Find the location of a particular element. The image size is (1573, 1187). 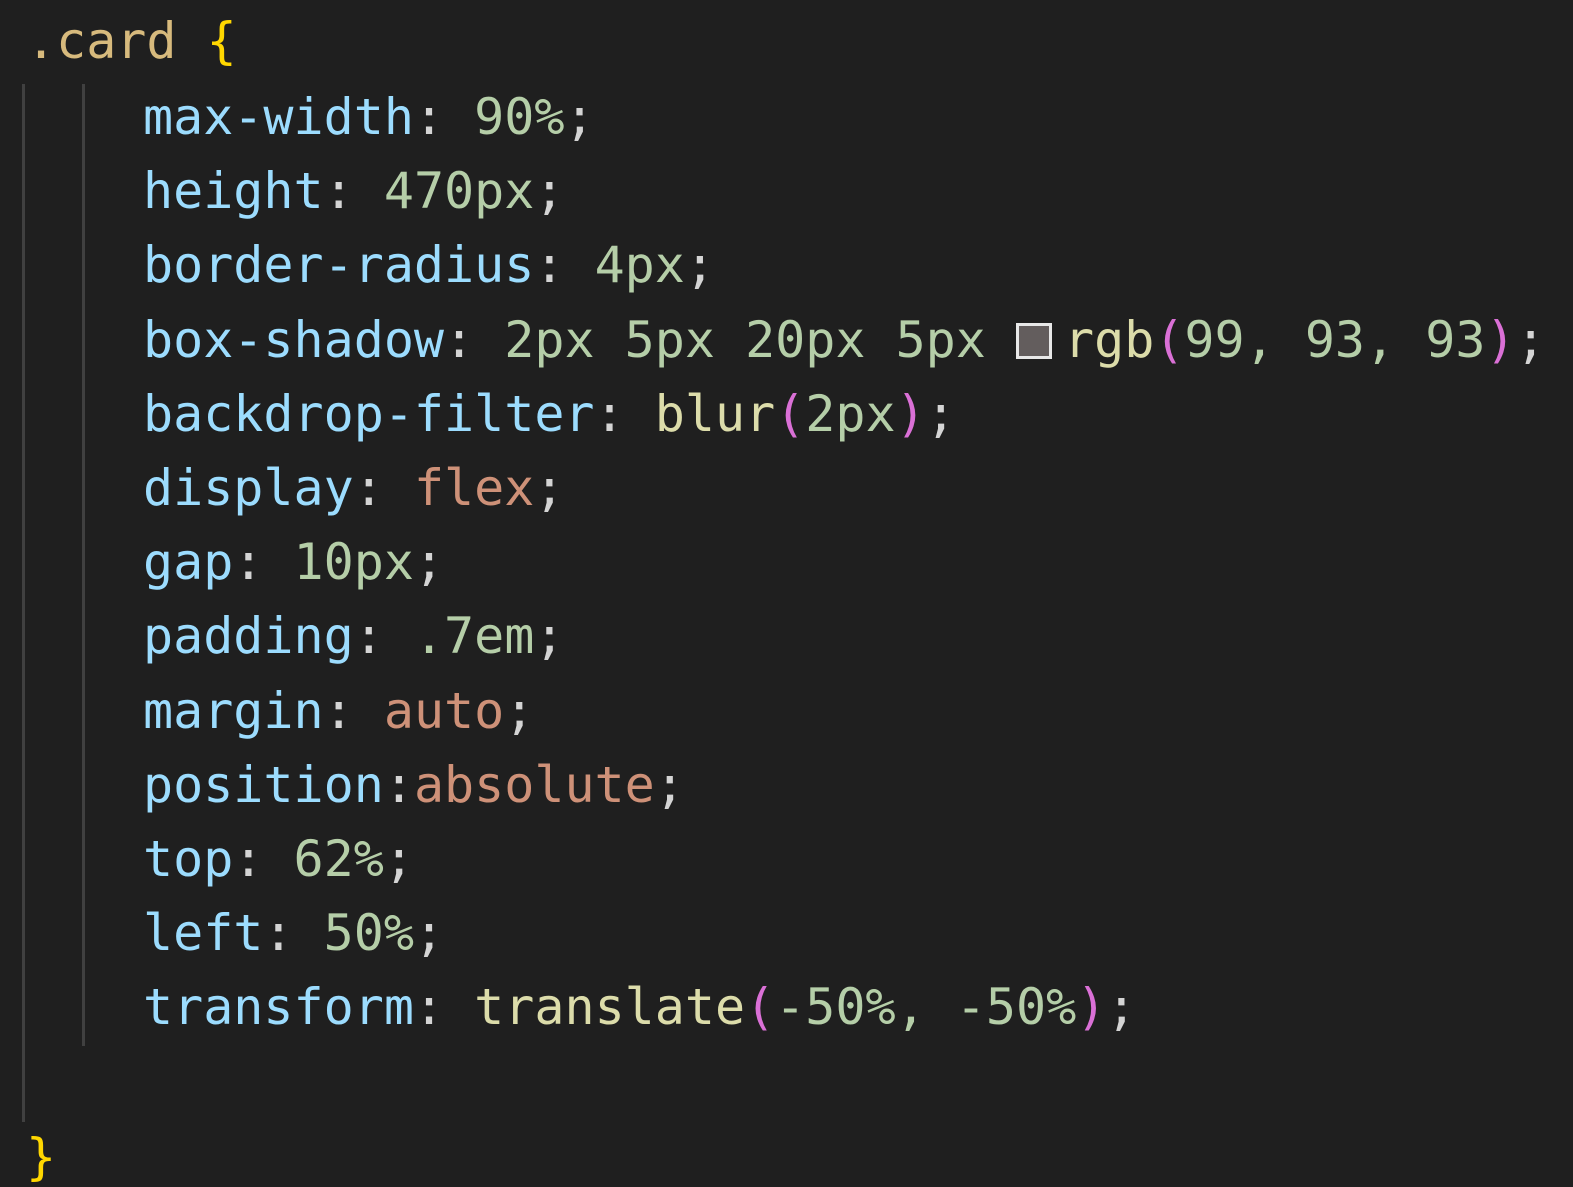

code-line-position: position:absolute; is located at coordinates (414, 785).